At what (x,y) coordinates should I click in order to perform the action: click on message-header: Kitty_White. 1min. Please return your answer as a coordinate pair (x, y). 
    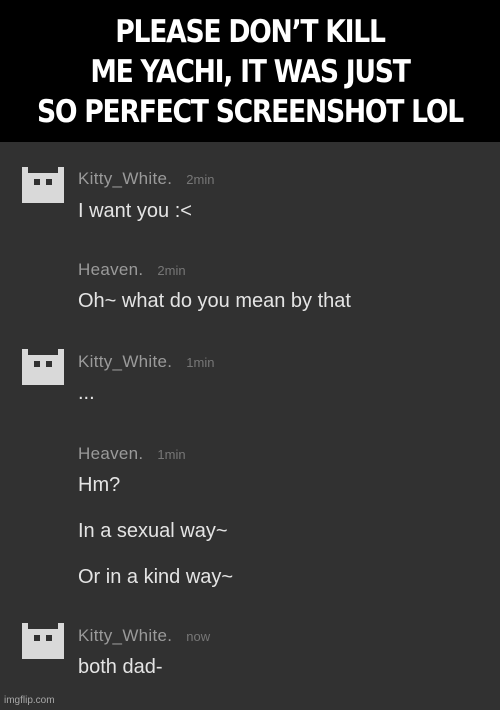
    Looking at the image, I should click on (146, 362).